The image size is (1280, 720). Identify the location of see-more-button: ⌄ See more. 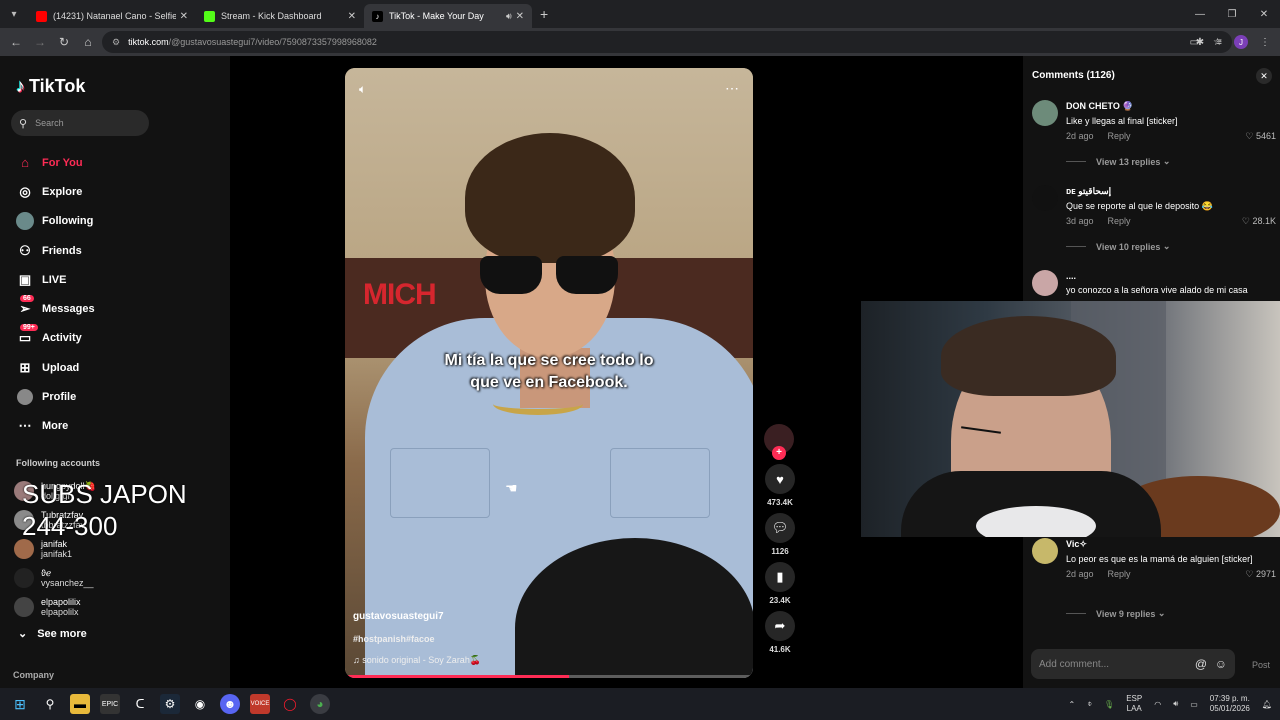
(52, 634).